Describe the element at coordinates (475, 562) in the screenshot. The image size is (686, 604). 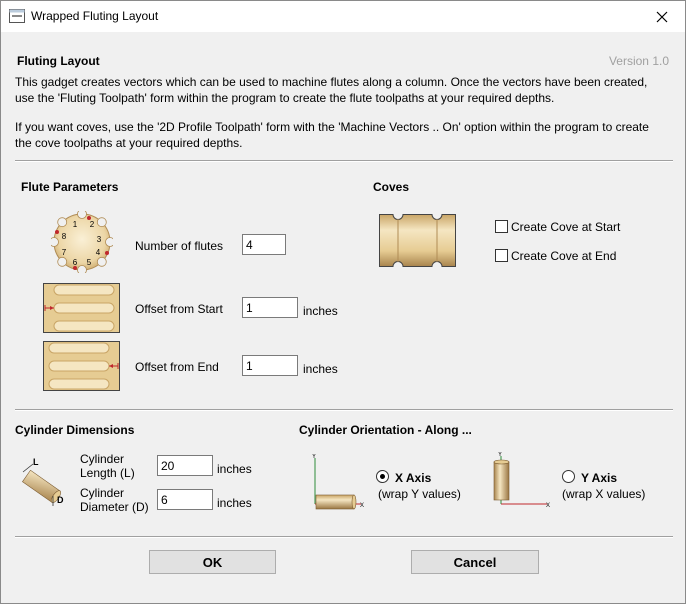
I see `cancel-button: Cancel` at that location.